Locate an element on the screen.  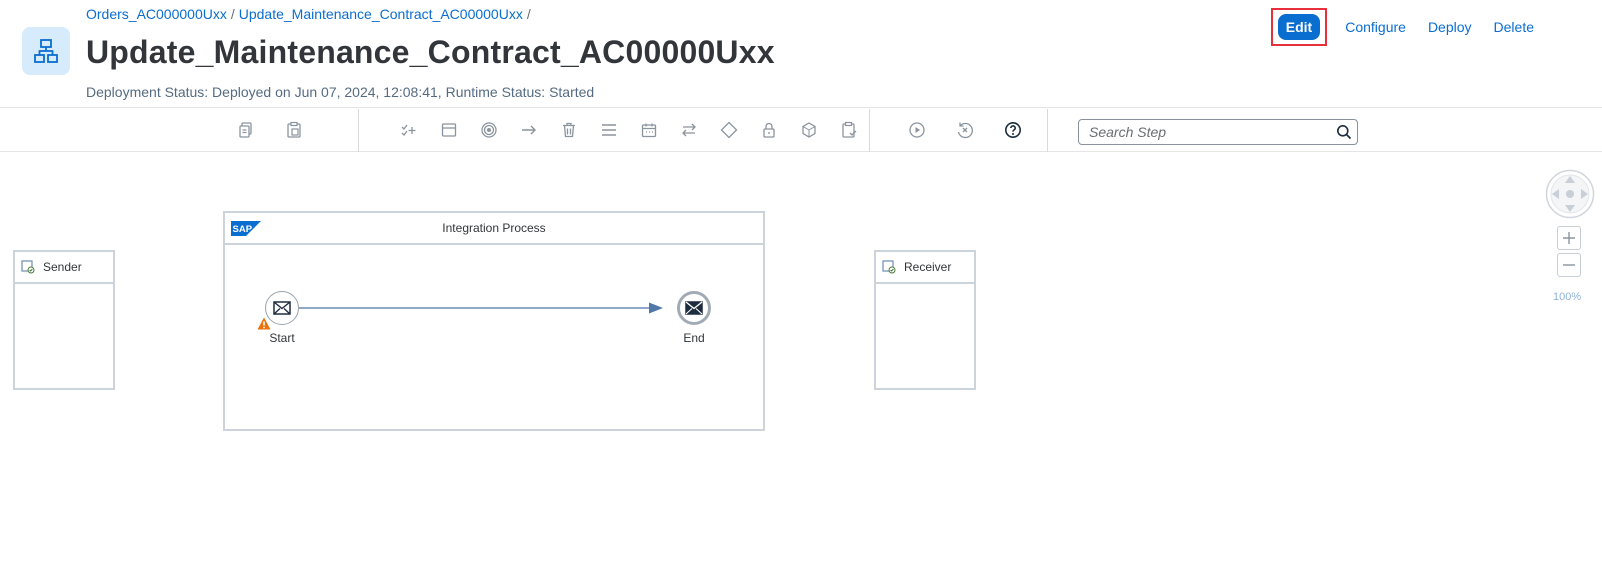
breadcrumb-link-iflow: Update_Maintenance_Contract_AC00000Uxx is located at coordinates (381, 14).